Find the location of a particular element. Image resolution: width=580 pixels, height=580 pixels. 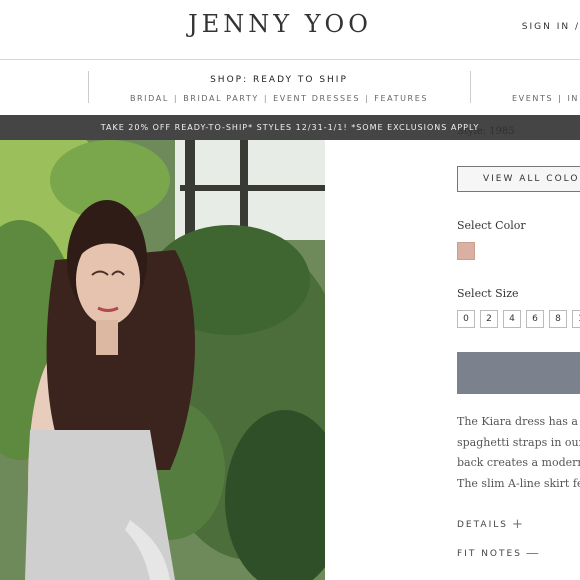

sign-in-link: SIGN IN / is located at coordinates (551, 27).